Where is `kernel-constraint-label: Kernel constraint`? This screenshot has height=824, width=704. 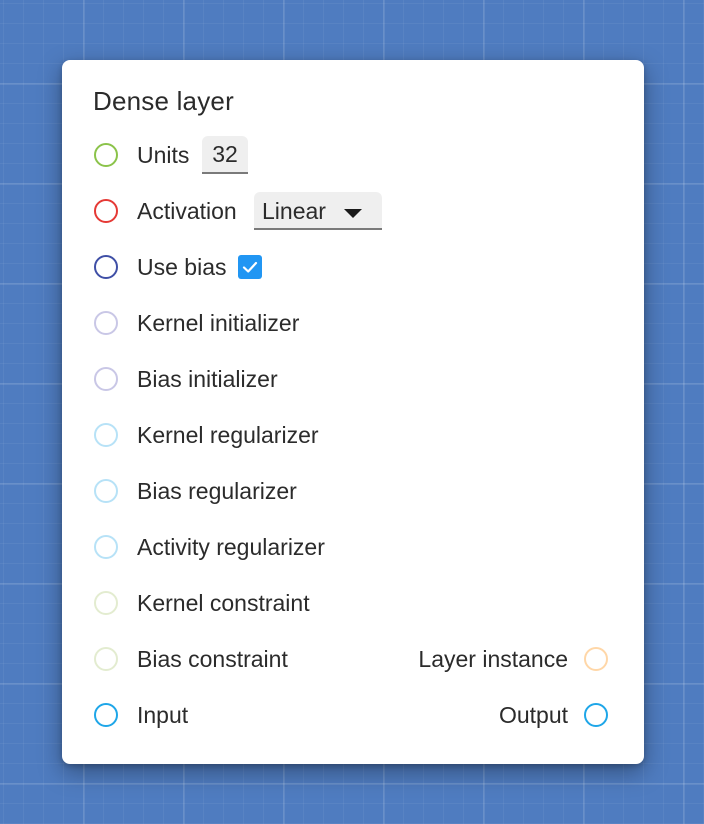
kernel-constraint-label: Kernel constraint is located at coordinates (223, 603).